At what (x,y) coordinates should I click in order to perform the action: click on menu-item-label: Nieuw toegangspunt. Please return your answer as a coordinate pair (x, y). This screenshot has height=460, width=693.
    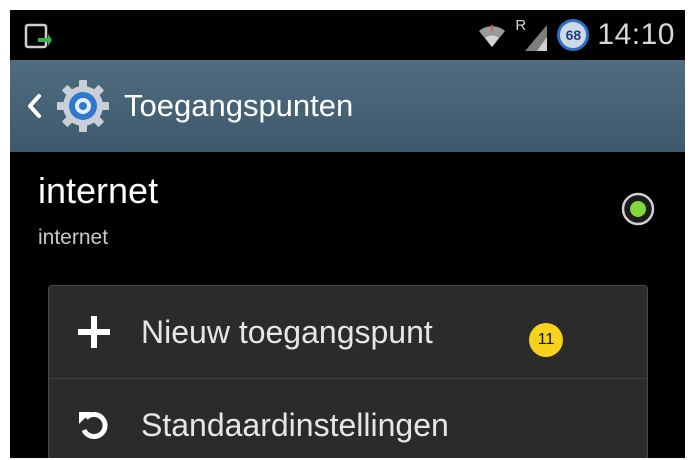
    Looking at the image, I should click on (287, 331).